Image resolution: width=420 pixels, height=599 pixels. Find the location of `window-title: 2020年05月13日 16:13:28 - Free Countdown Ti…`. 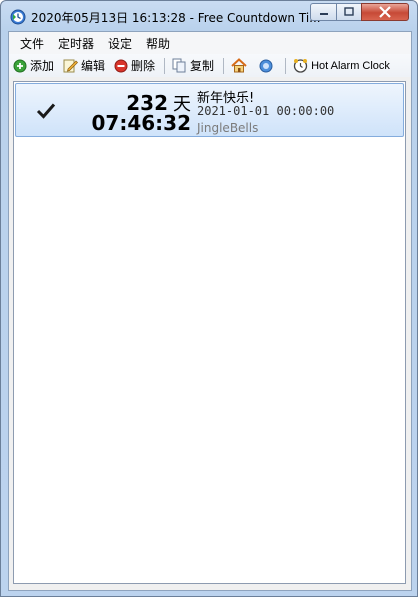

window-title: 2020年05月13日 16:13:28 - Free Countdown Ti… is located at coordinates (176, 18).